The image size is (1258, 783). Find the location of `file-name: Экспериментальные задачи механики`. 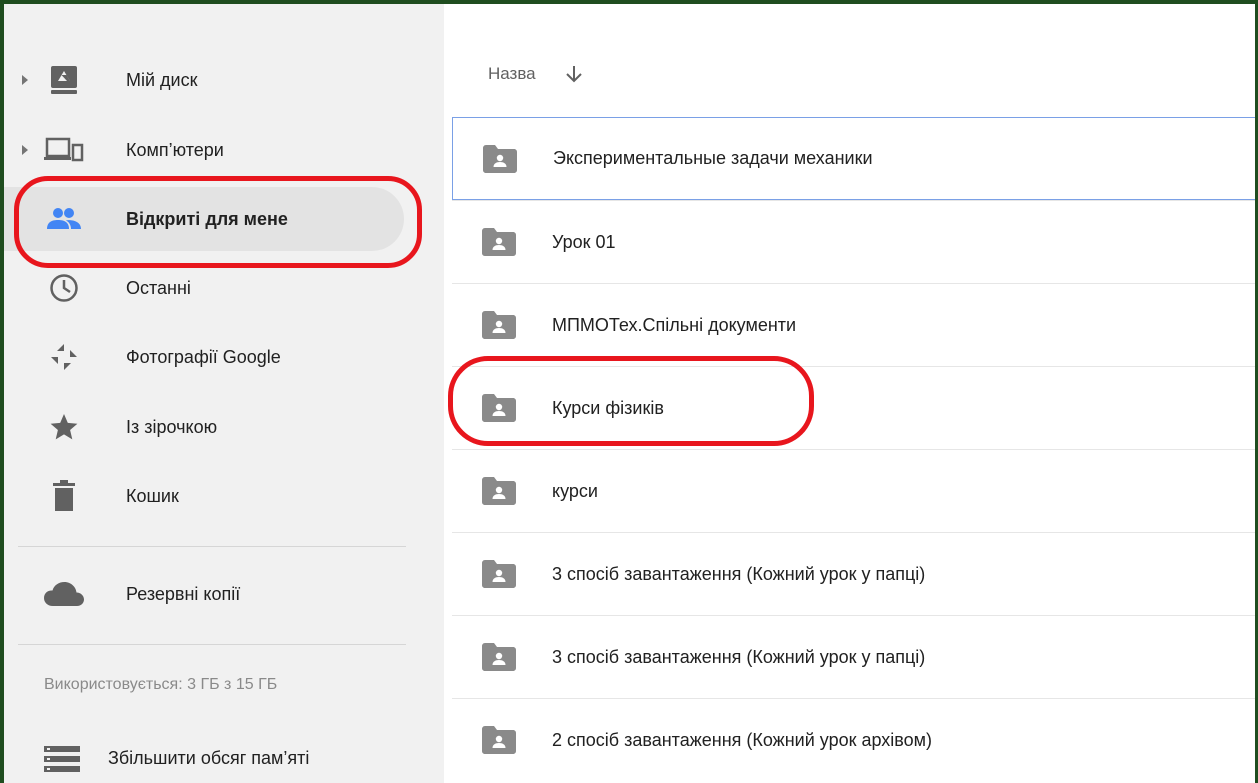

file-name: Экспериментальные задачи механики is located at coordinates (713, 158).